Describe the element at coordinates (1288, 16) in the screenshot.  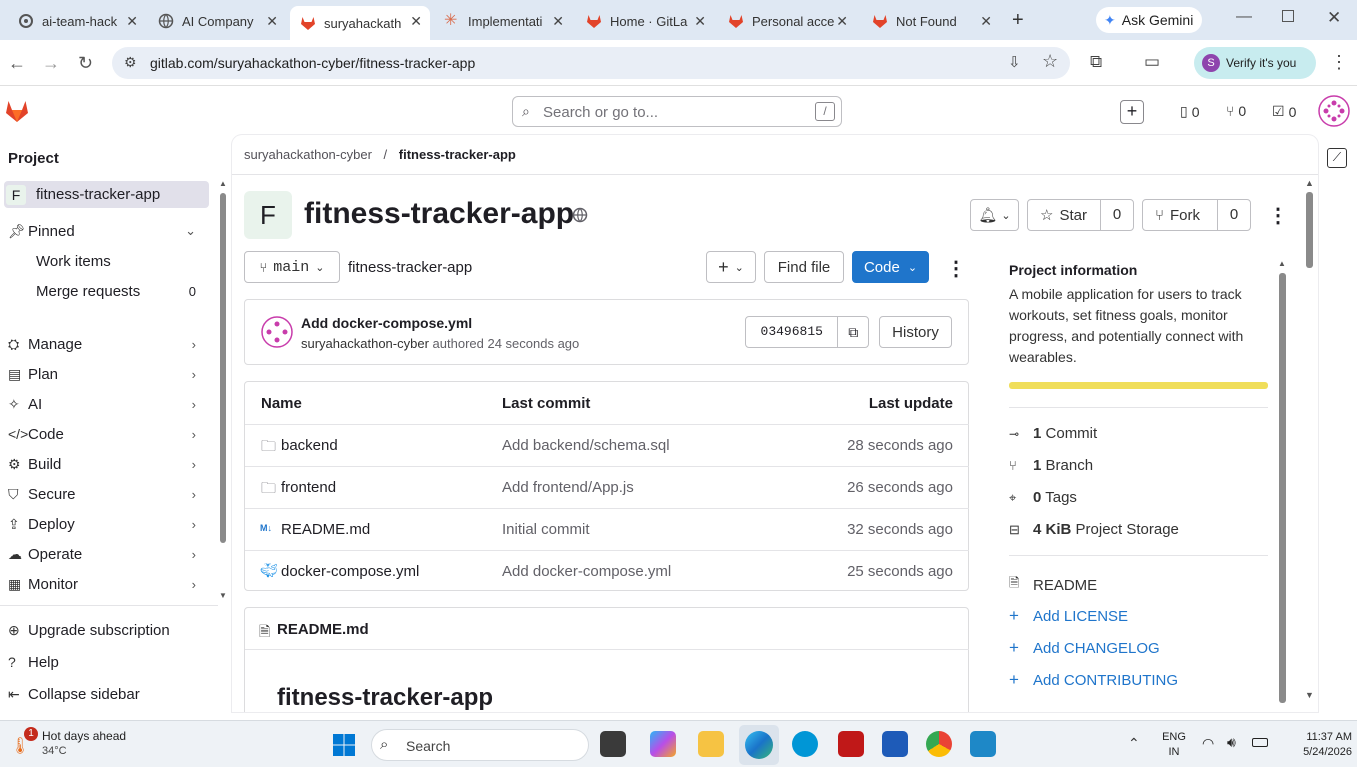
I see `restore-window-icon` at that location.